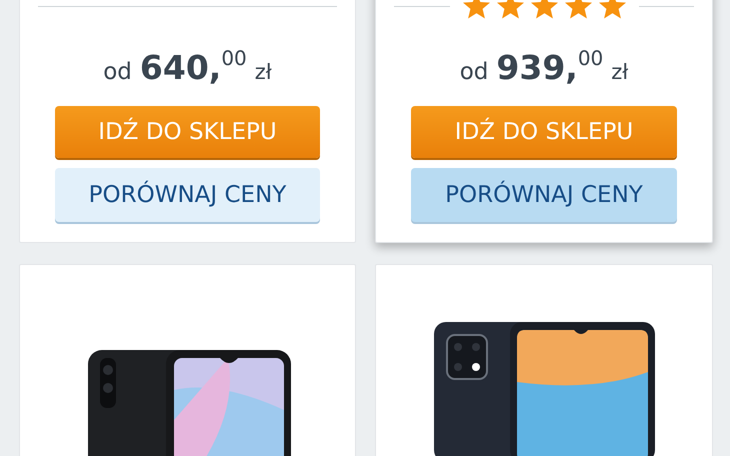 The image size is (730, 456). I want to click on price-amount: 640,, so click(181, 68).